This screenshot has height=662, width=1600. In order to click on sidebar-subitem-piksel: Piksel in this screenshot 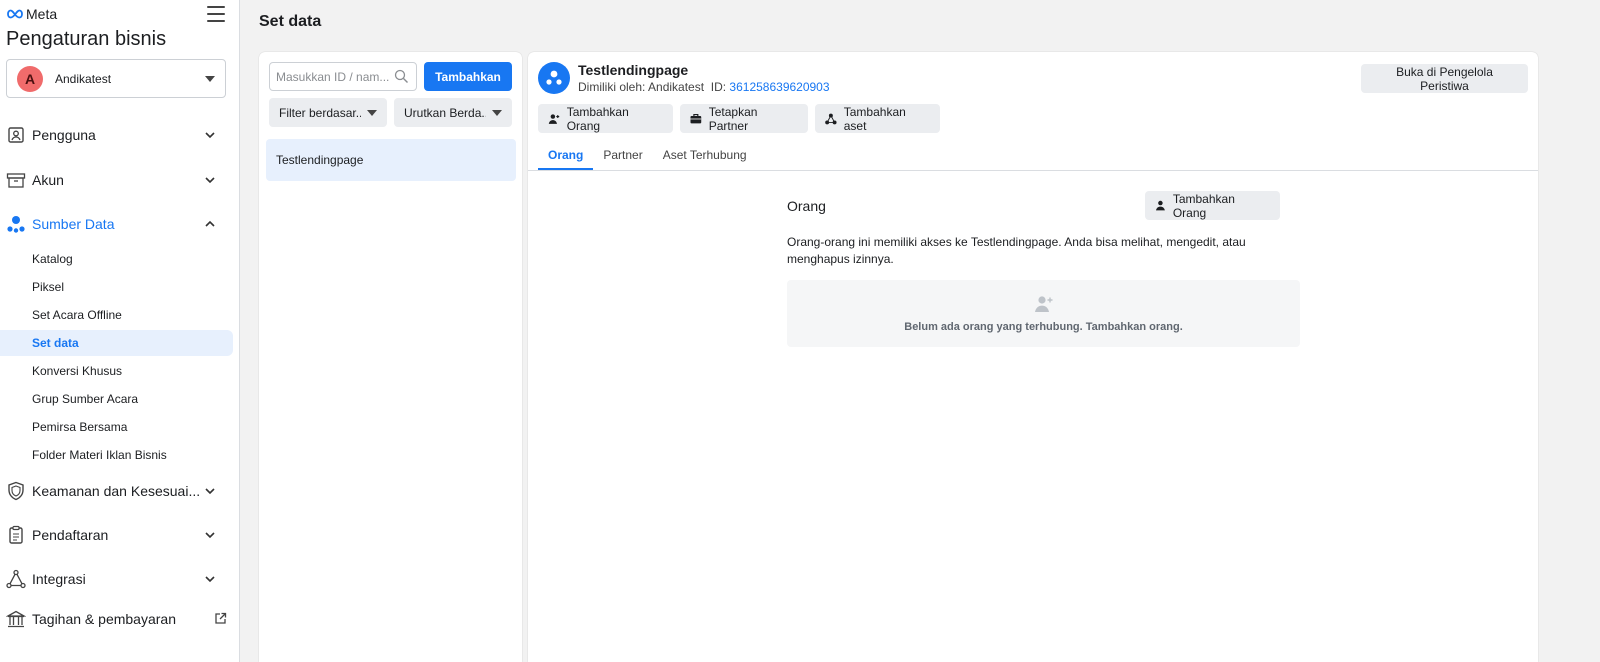, I will do `click(116, 287)`.